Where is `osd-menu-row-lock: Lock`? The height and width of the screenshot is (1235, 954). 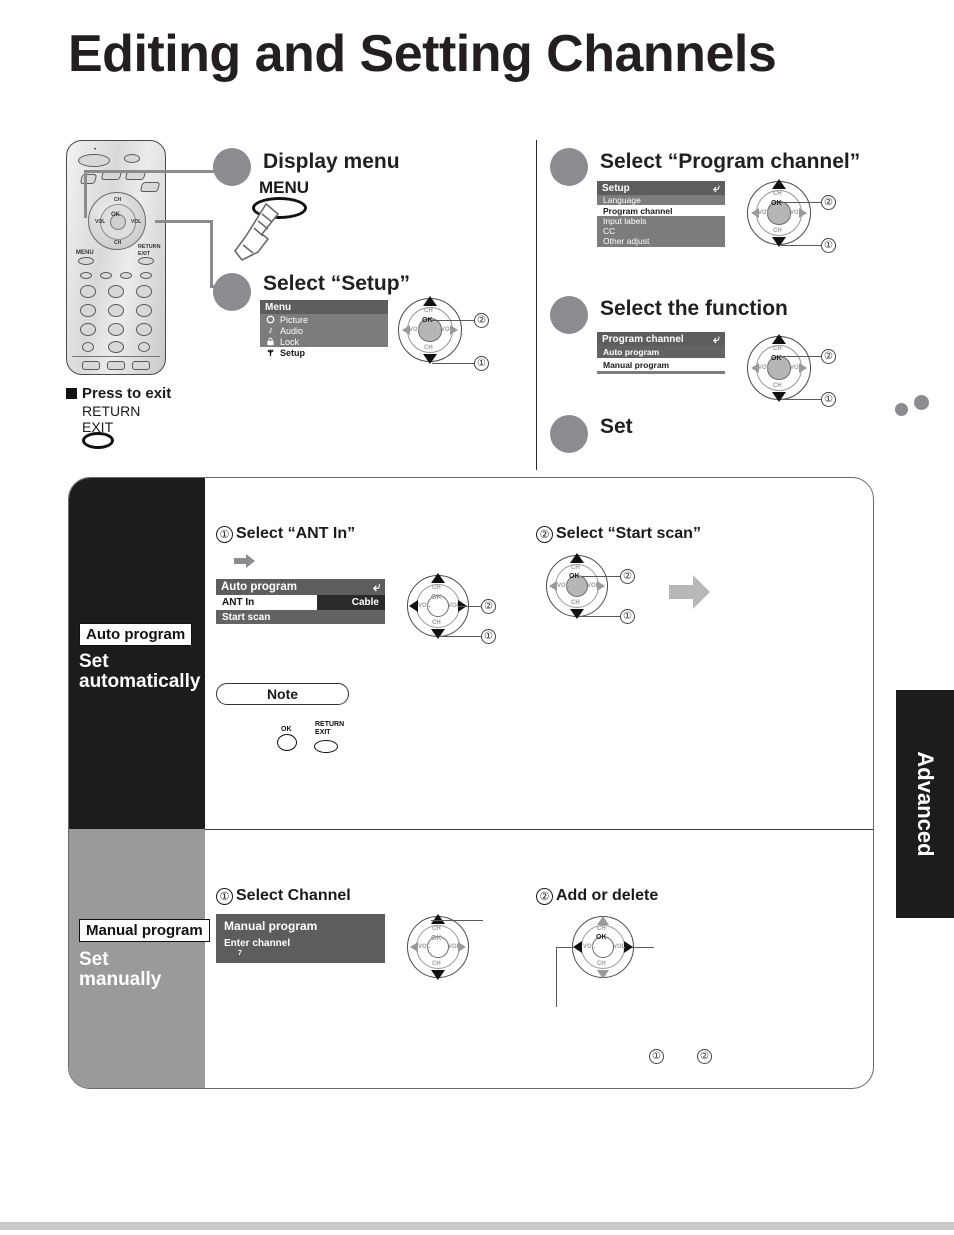
osd-menu-row-lock: Lock is located at coordinates (324, 341).